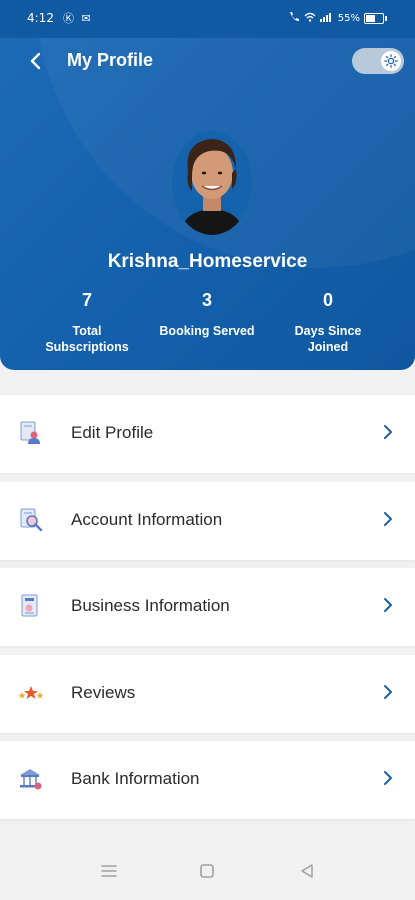  I want to click on toggle-knob, so click(391, 61).